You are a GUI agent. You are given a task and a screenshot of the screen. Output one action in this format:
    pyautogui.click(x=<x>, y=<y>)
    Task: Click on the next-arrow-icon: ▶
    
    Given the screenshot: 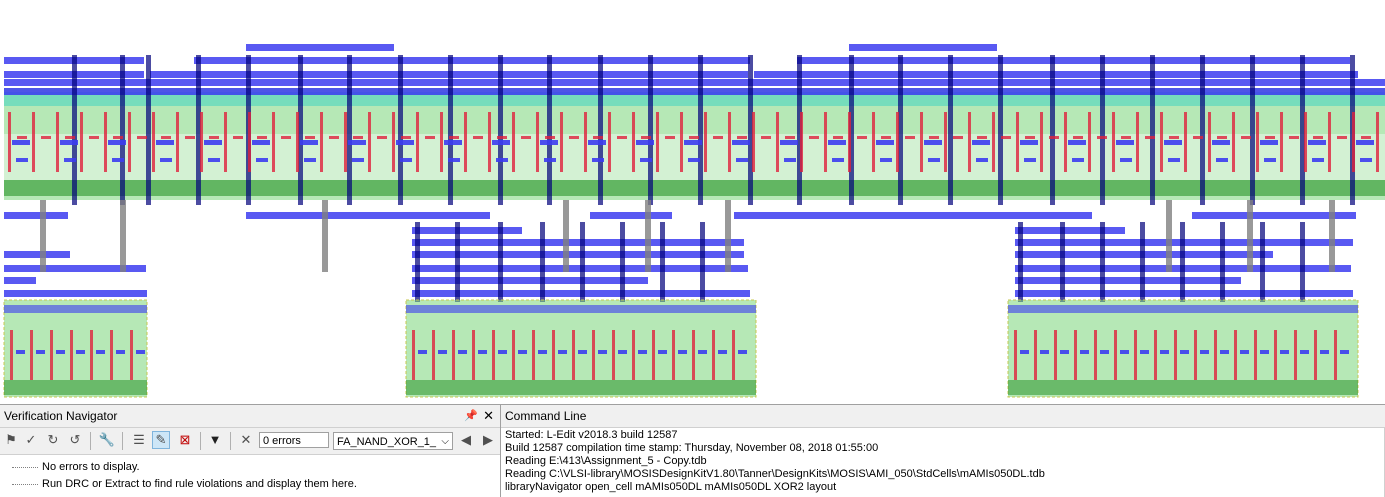 What is the action you would take?
    pyautogui.click(x=488, y=440)
    